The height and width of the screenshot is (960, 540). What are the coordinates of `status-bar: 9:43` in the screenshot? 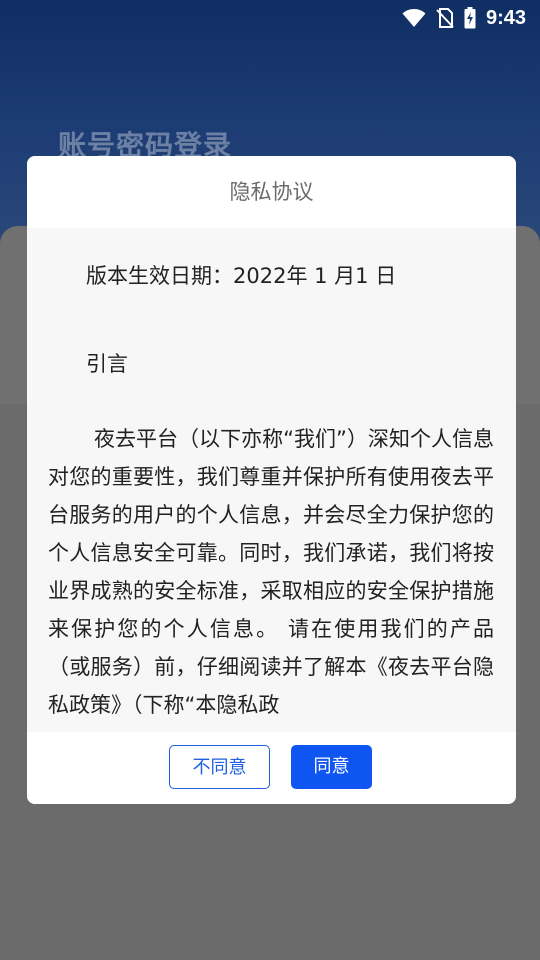 It's located at (270, 18).